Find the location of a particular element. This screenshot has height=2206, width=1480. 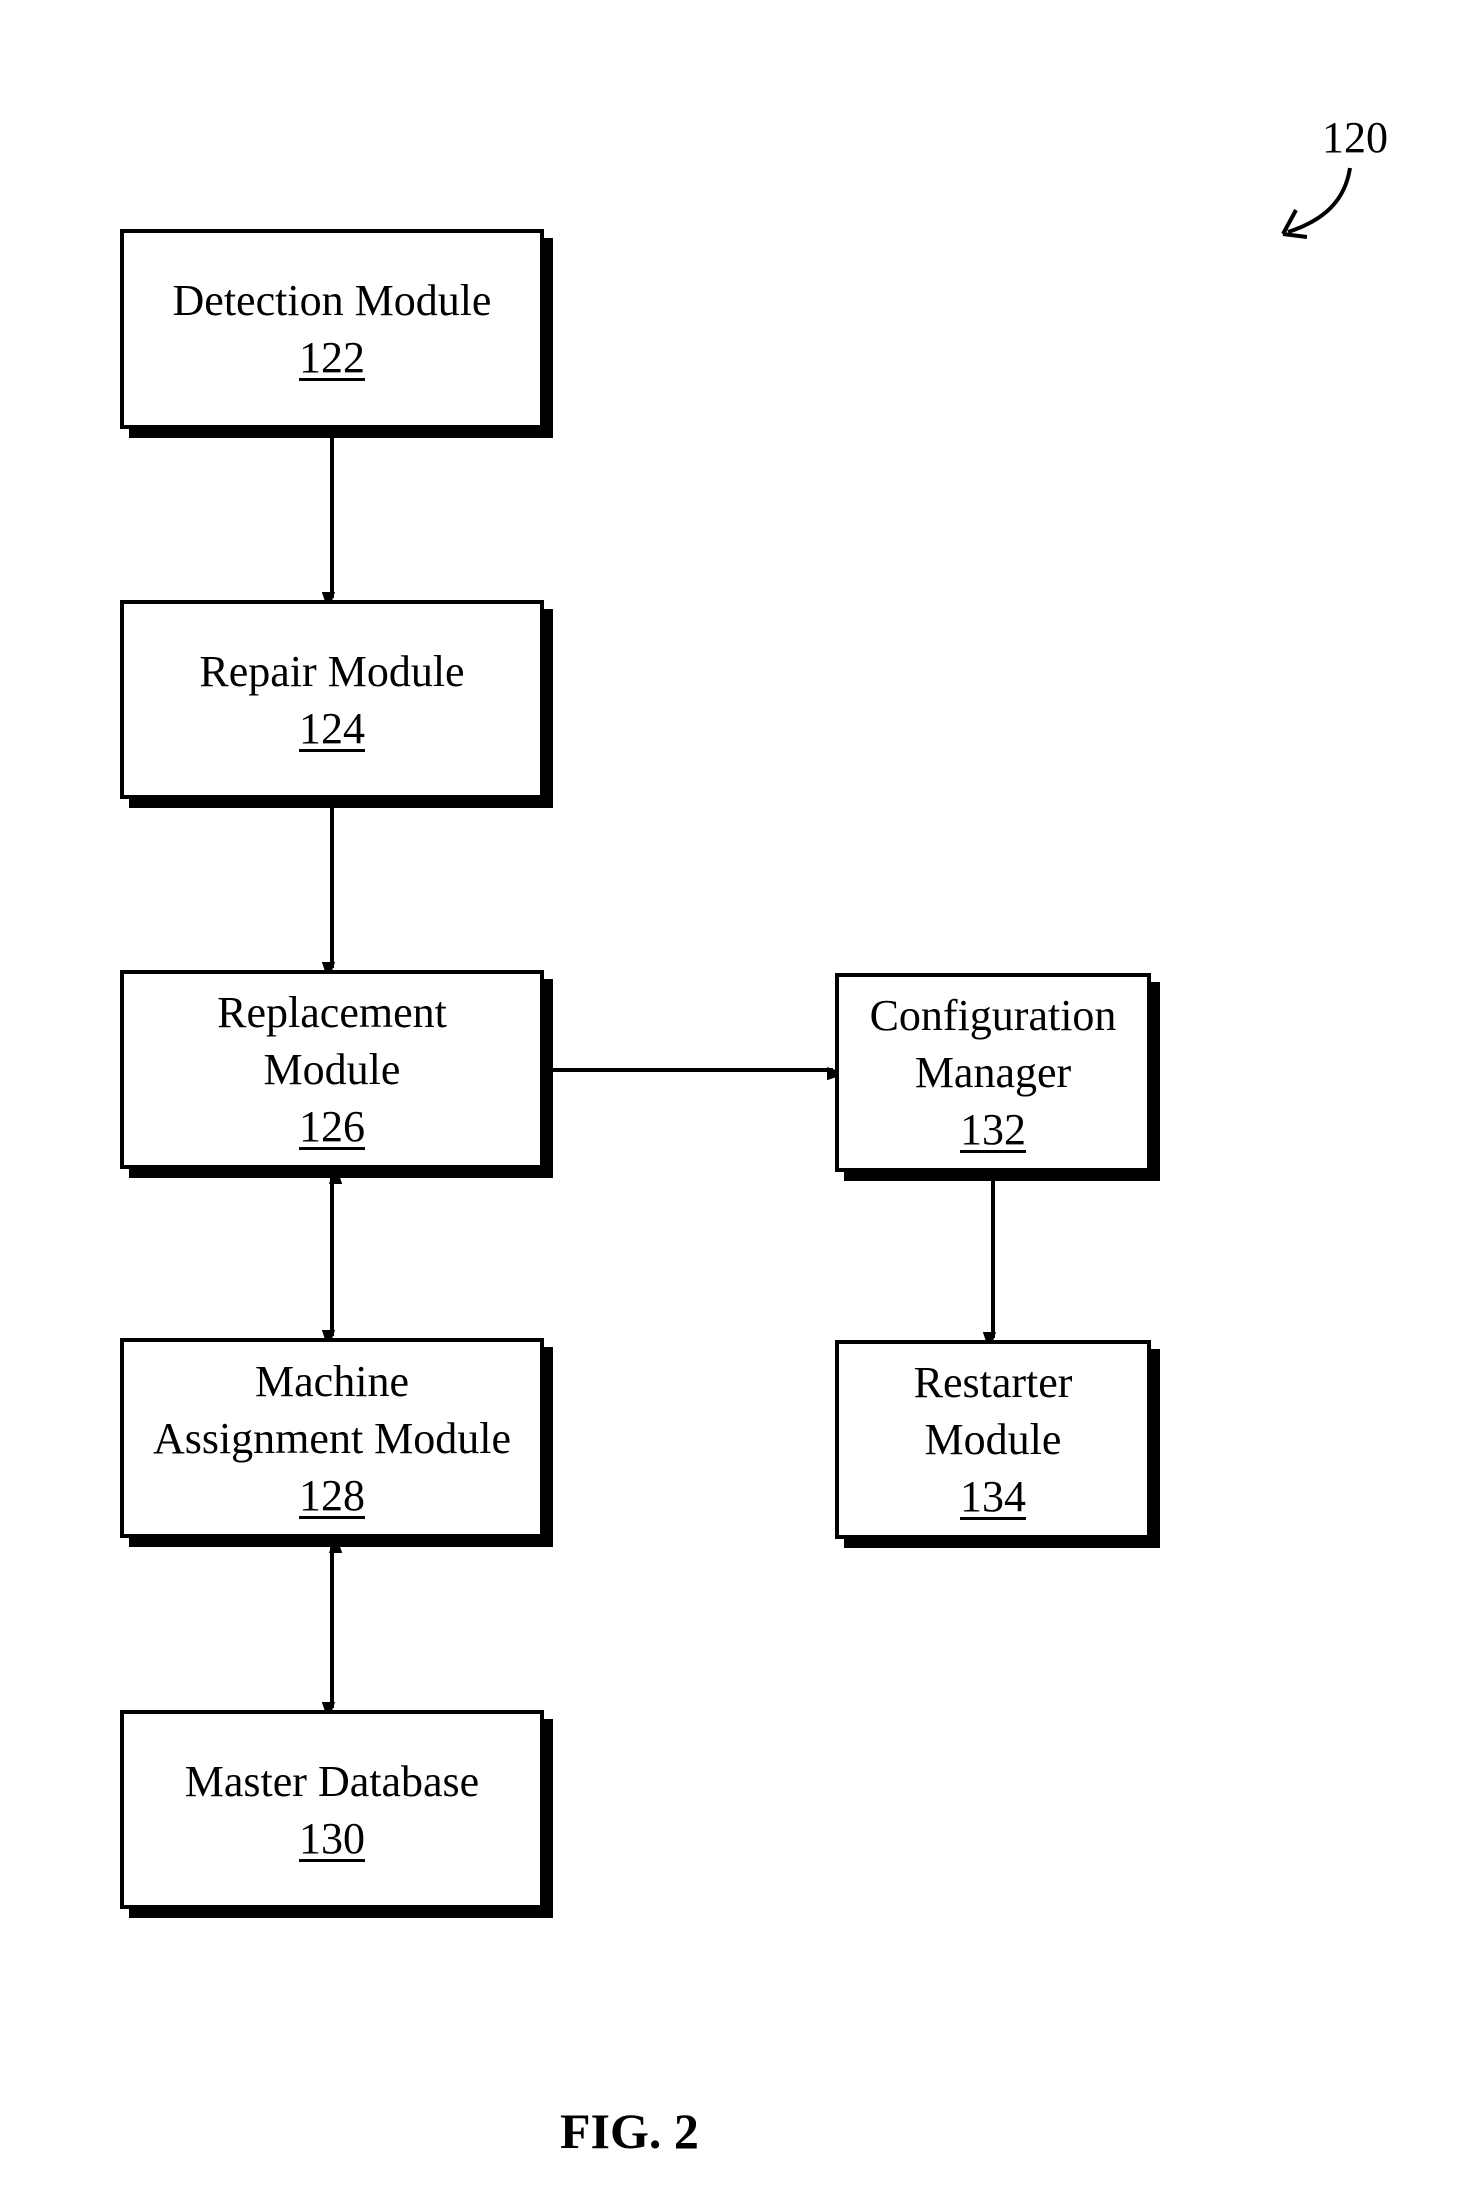

repair-module-box: Repair Module 124 is located at coordinates (332, 699).